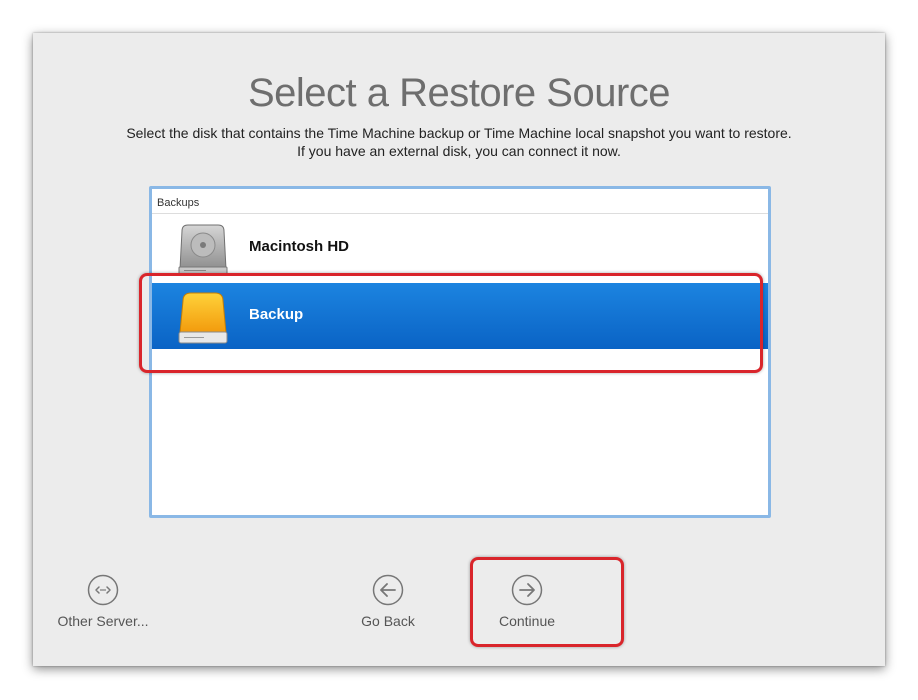 The width and height of the screenshot is (918, 700). Describe the element at coordinates (527, 621) in the screenshot. I see `continue-label: Continue` at that location.